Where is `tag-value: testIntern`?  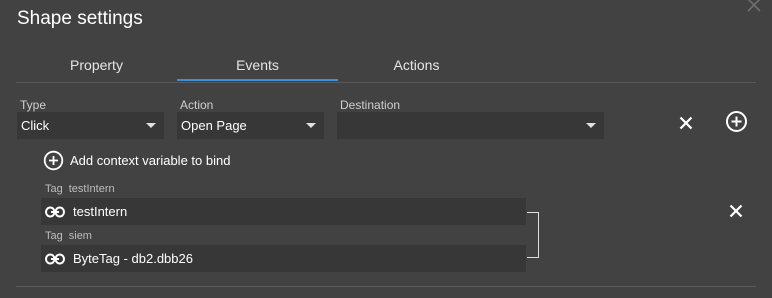 tag-value: testIntern is located at coordinates (100, 211).